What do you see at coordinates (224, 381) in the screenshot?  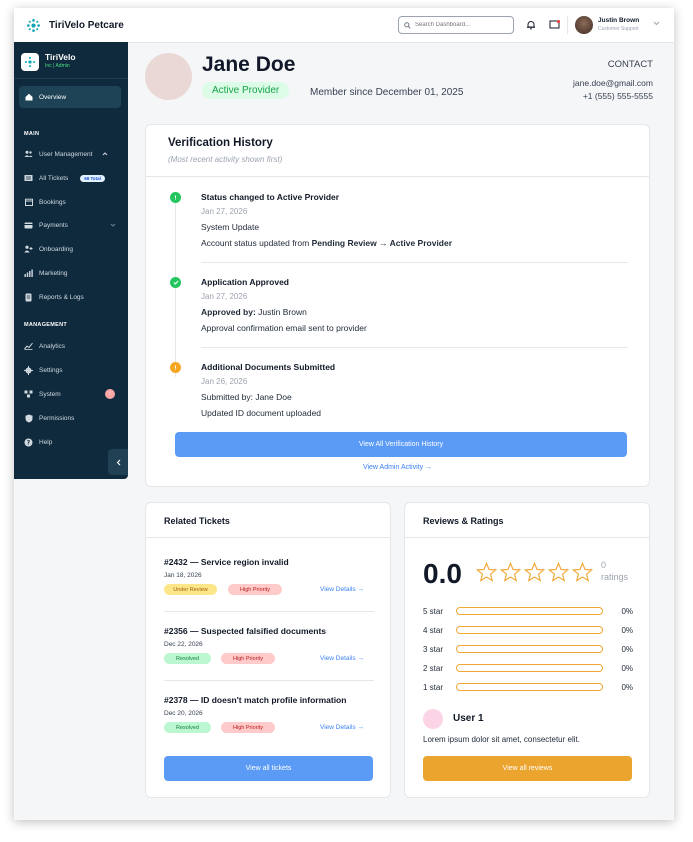 I see `event-date: Jan 26, 2026` at bounding box center [224, 381].